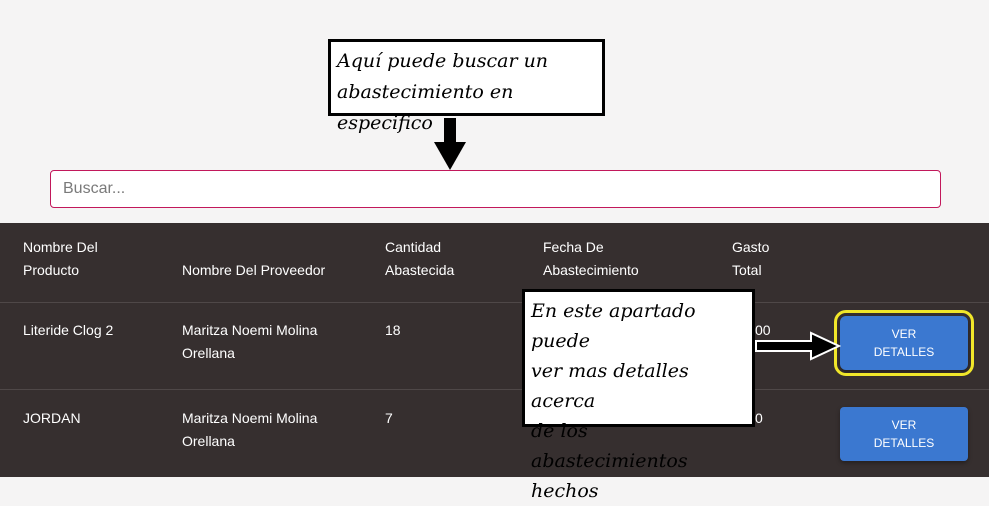  Describe the element at coordinates (565, 491) in the screenshot. I see `details-callout-line-4: hechos` at that location.